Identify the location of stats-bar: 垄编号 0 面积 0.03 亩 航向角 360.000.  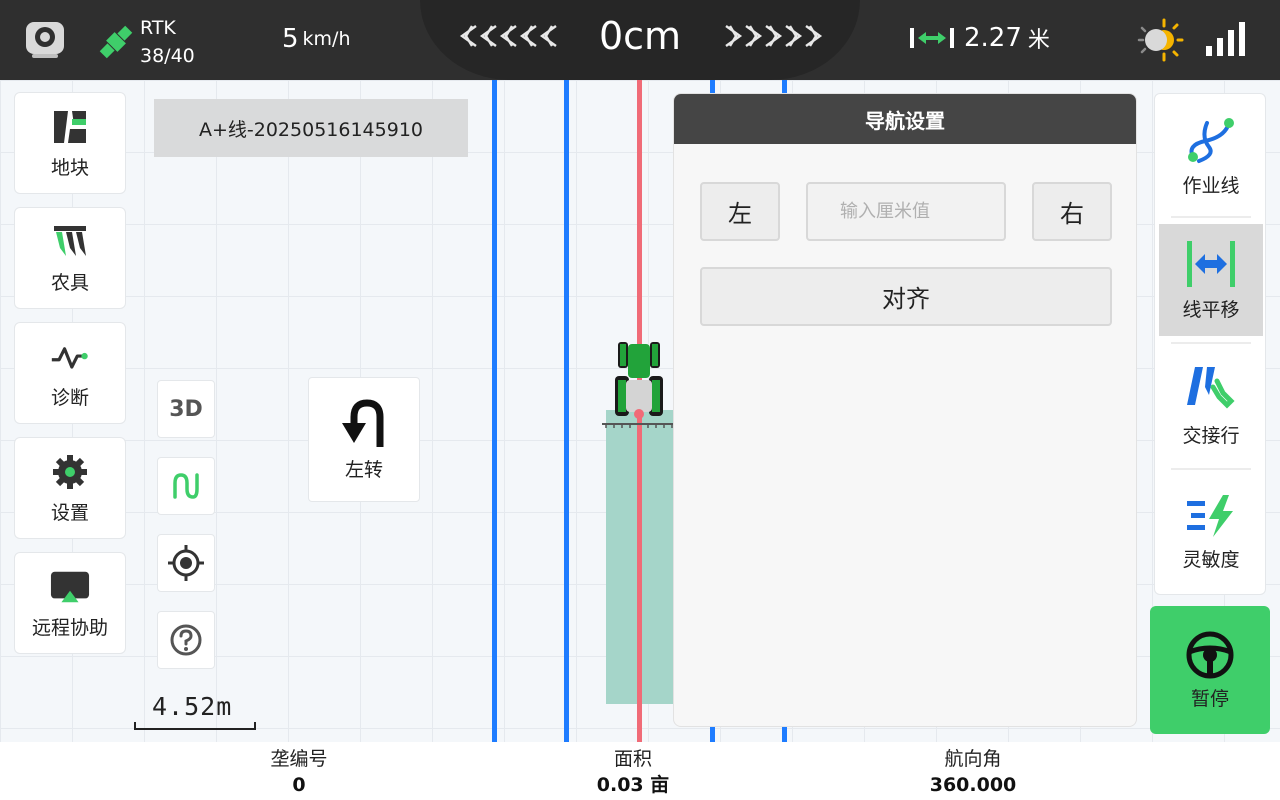
(640, 771).